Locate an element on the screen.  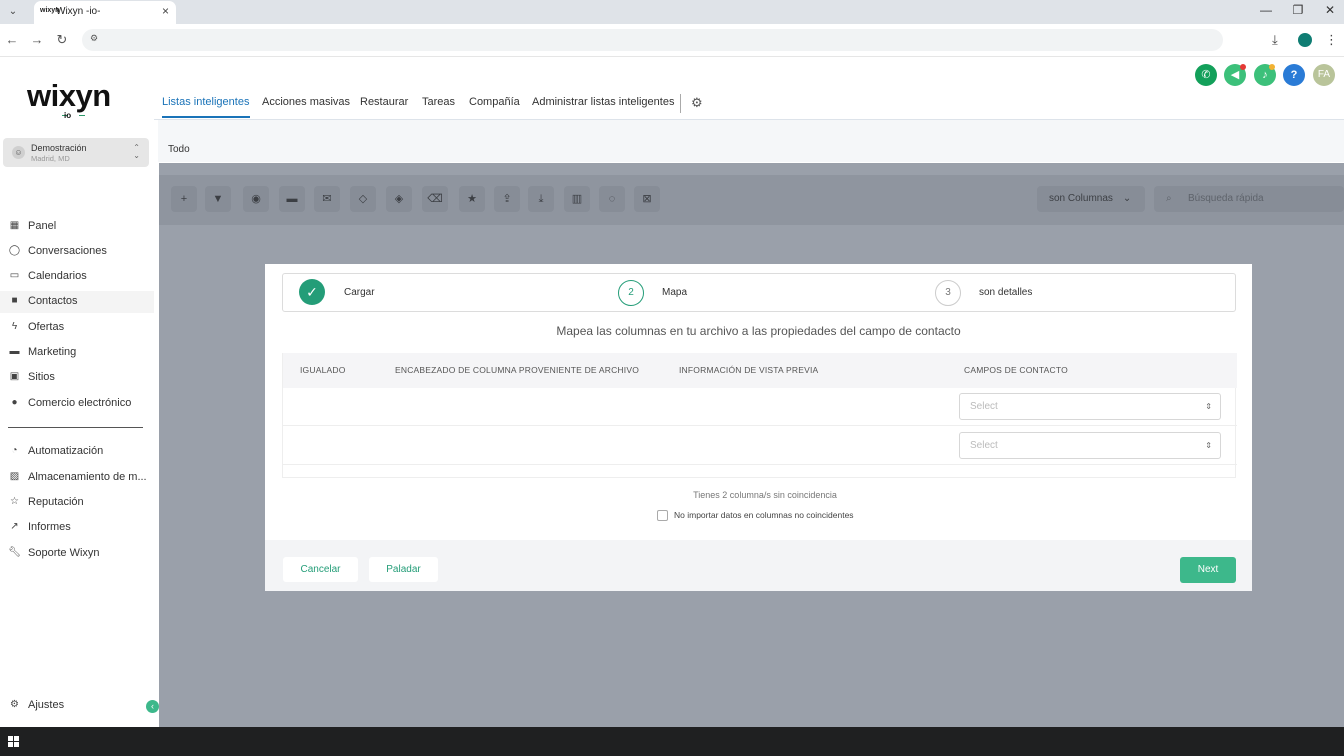
notification-badge is located at coordinates (1272, 67).